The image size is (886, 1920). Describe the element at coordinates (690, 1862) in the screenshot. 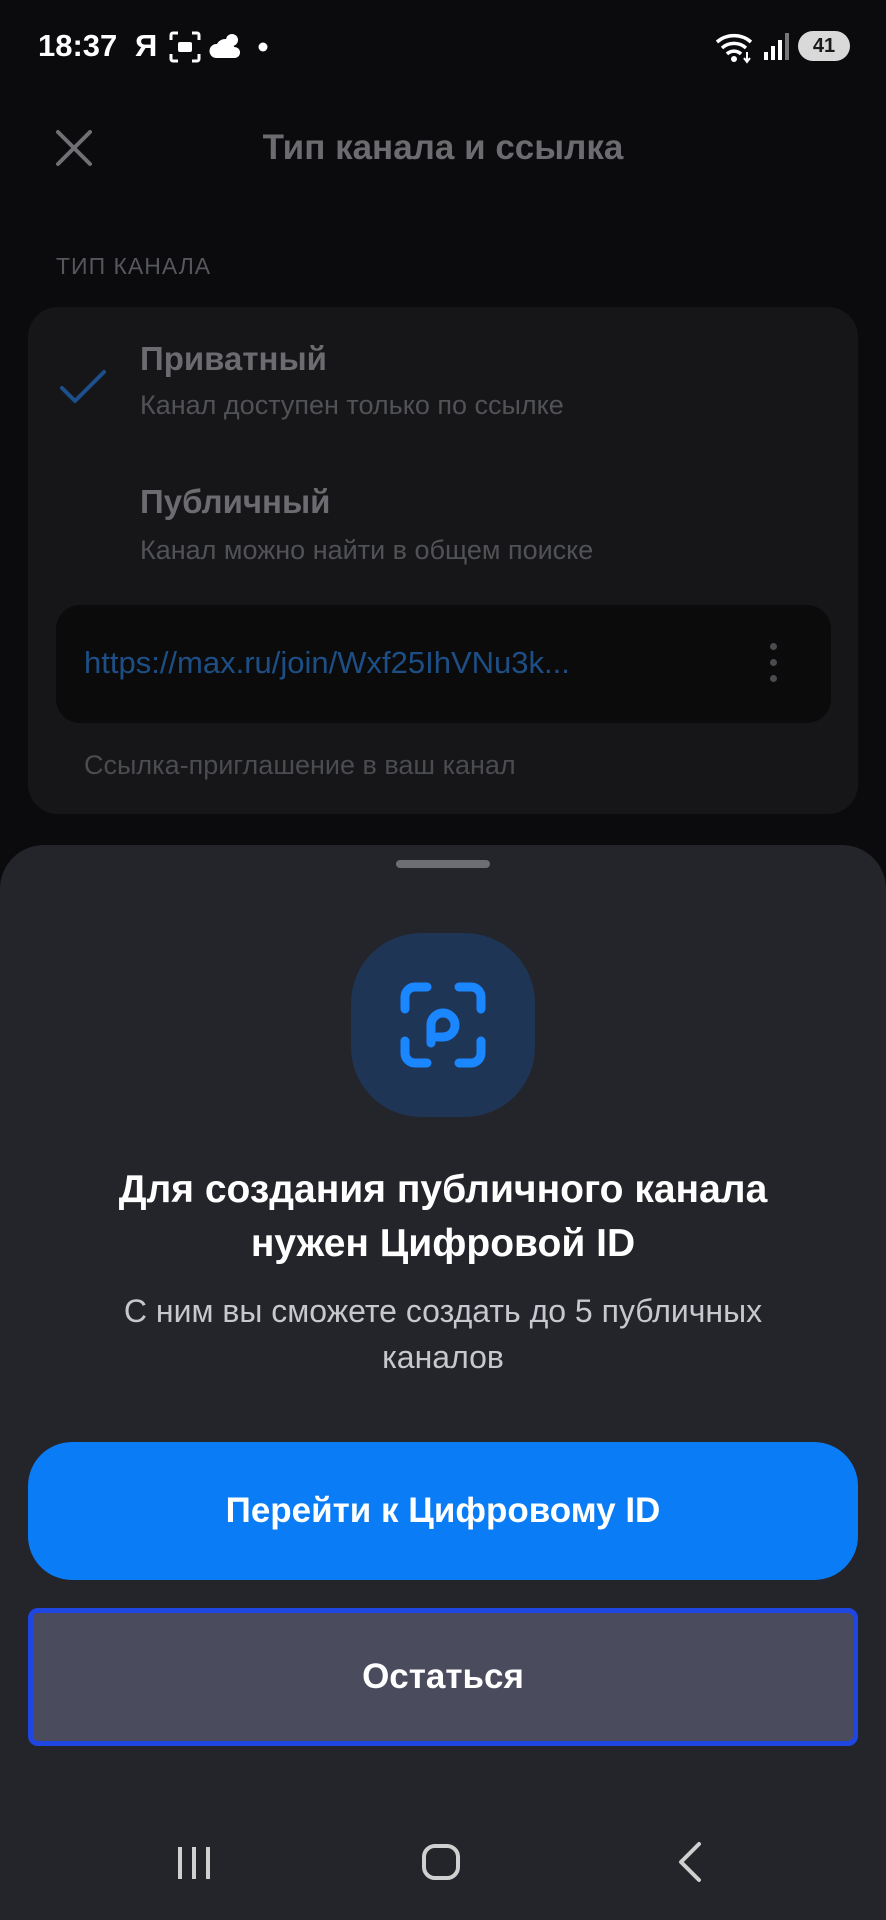

I see `back-icon` at that location.